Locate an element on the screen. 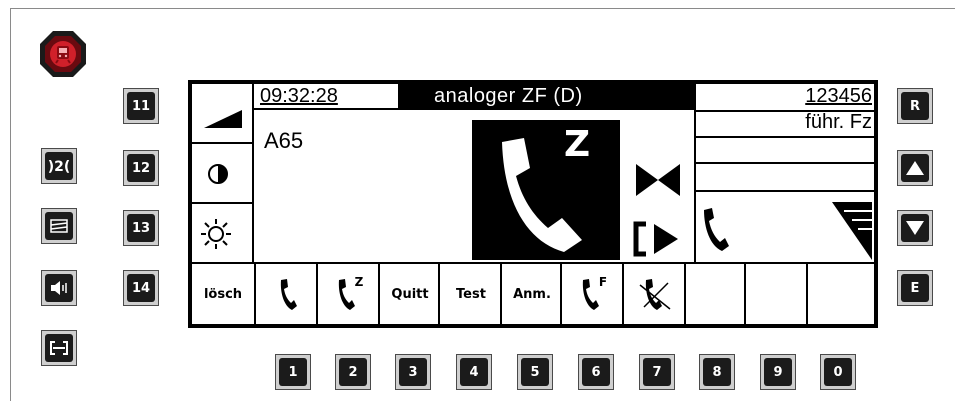 The height and width of the screenshot is (407, 957). speaker-key is located at coordinates (59, 288).